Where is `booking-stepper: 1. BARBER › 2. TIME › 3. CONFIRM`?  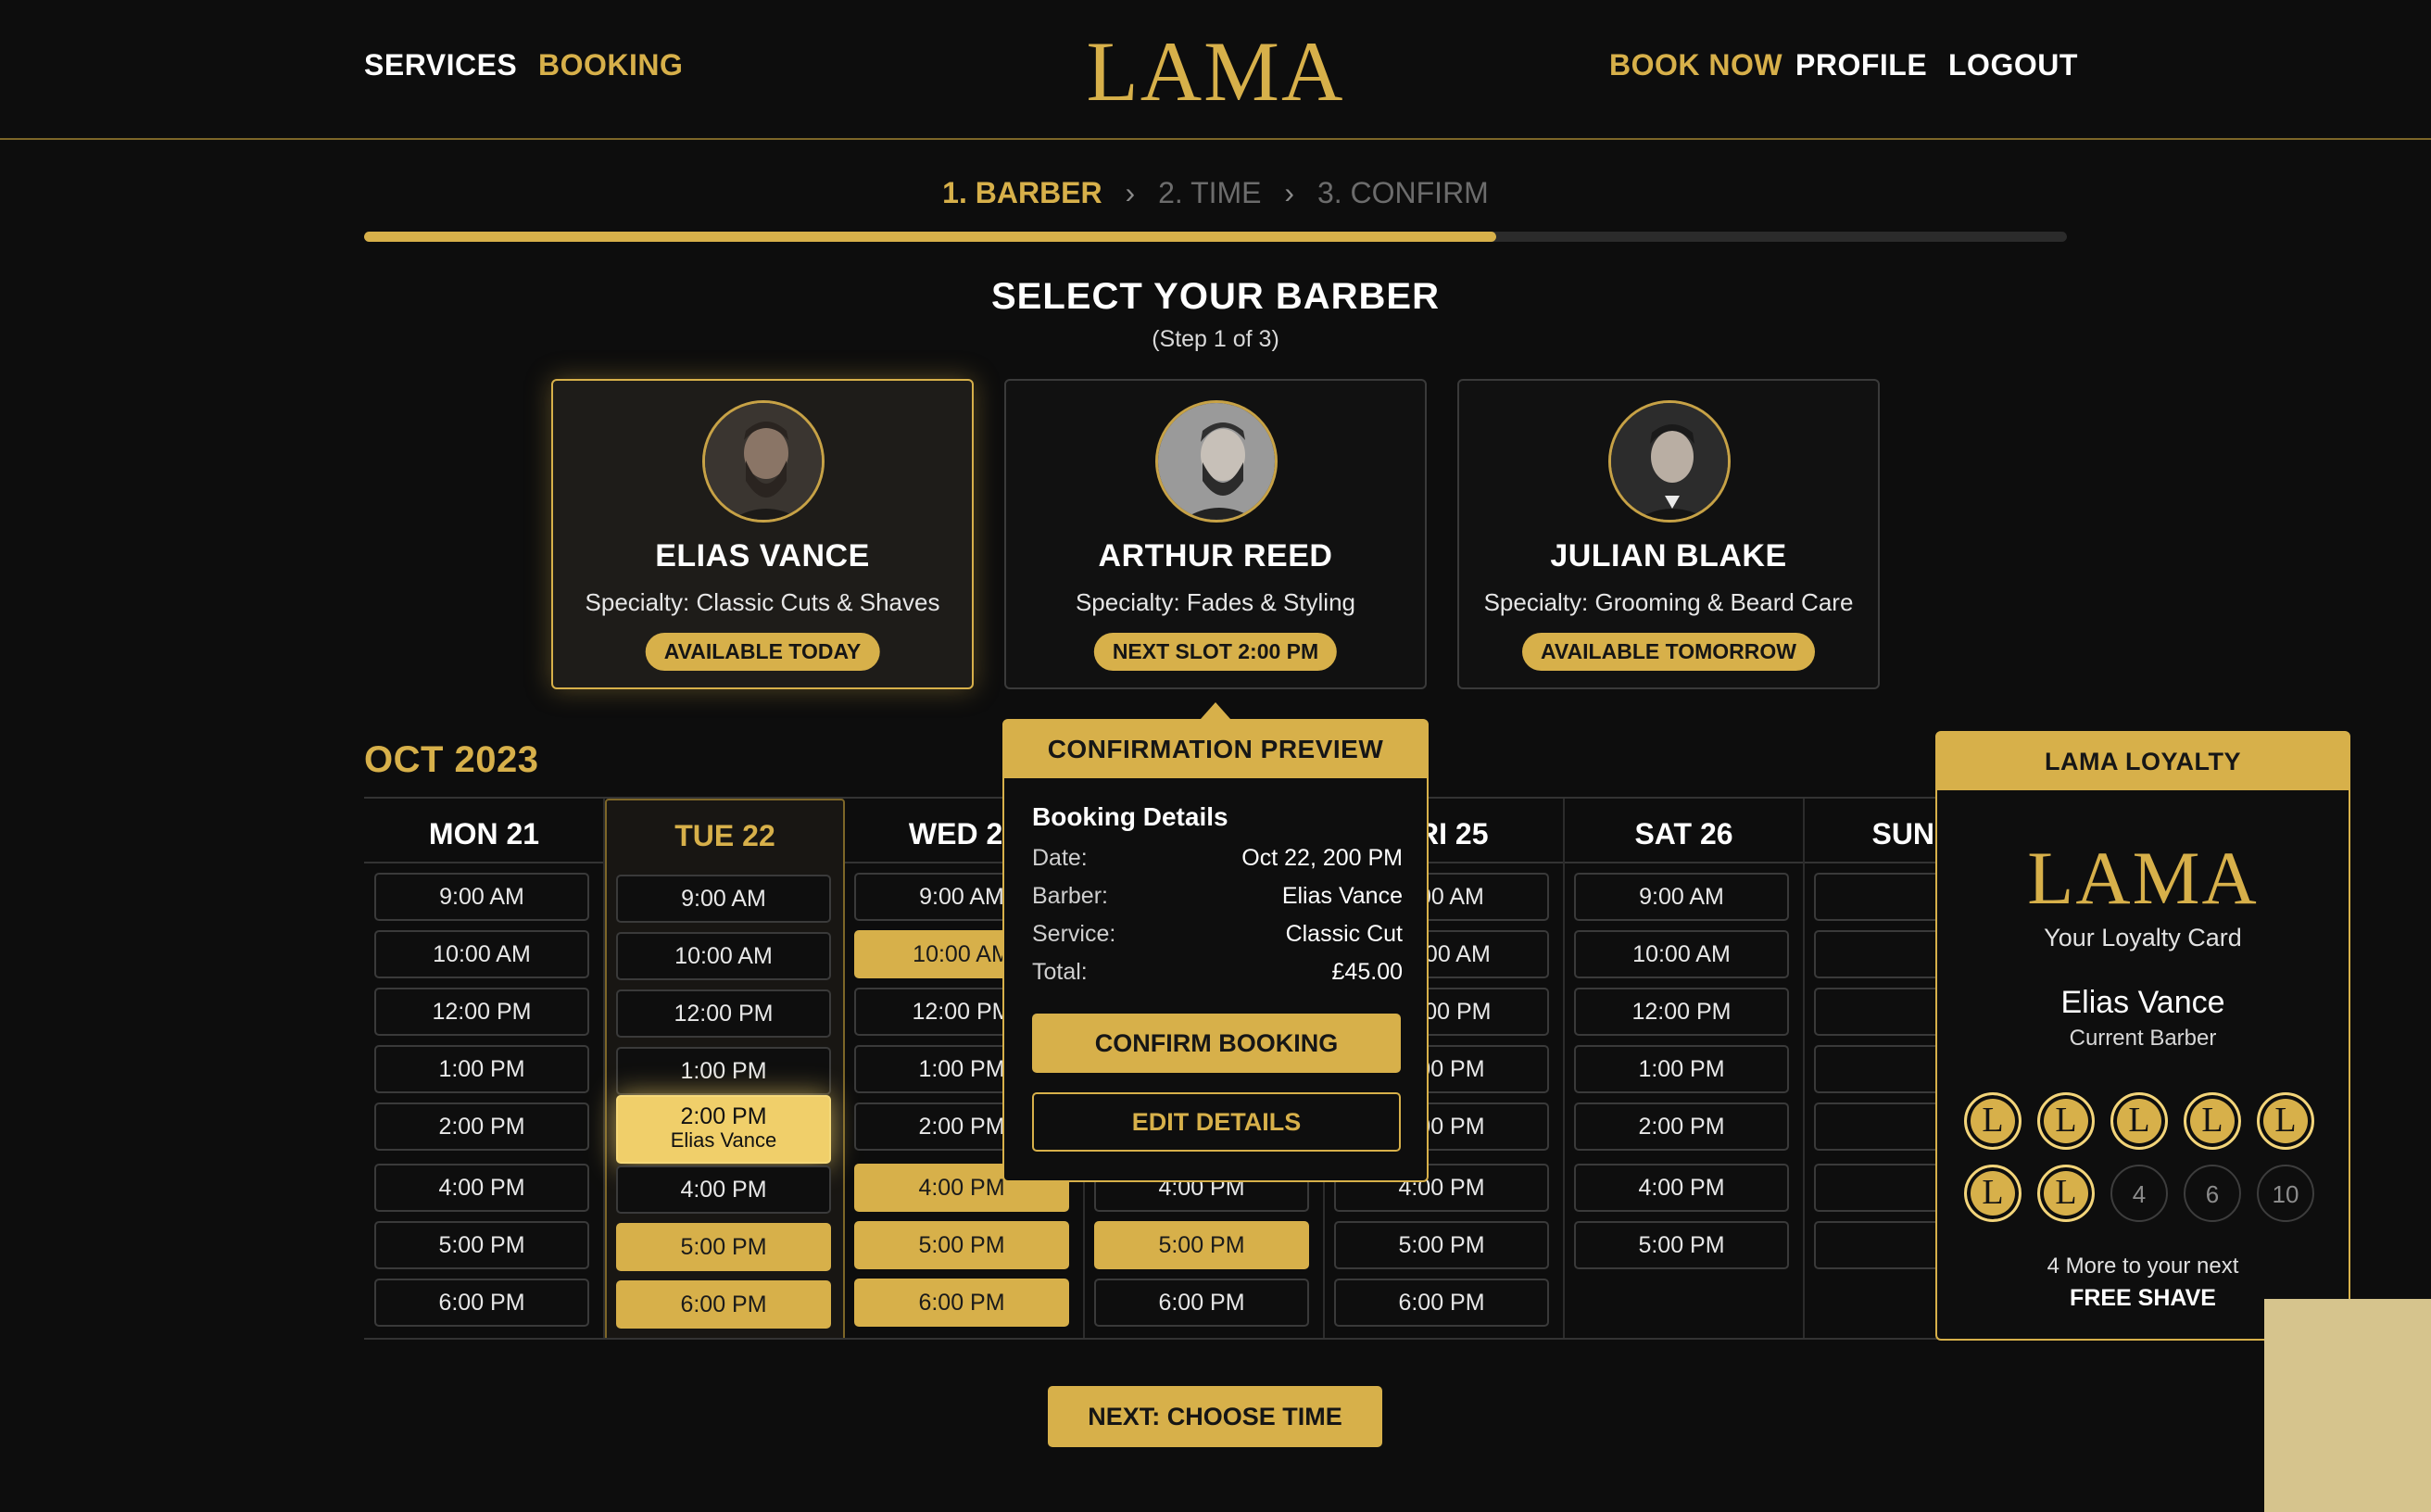
booking-stepper: 1. BARBER › 2. TIME › 3. CONFIRM is located at coordinates (1215, 193).